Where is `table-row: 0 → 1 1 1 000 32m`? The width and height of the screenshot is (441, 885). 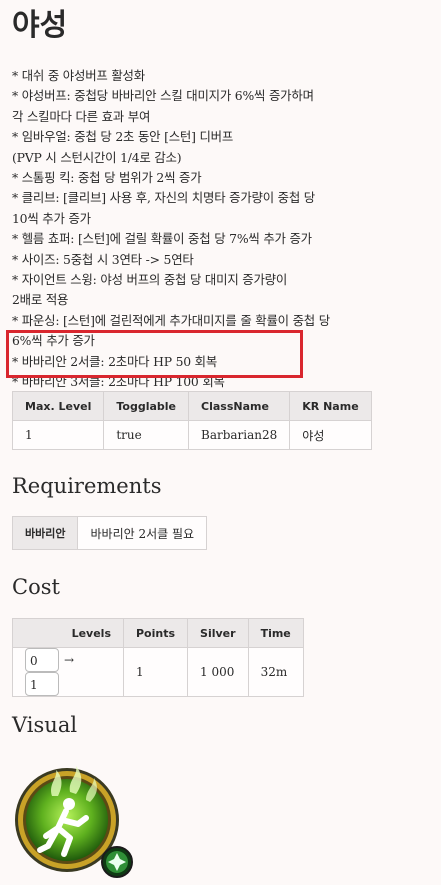
table-row: 0 → 1 1 1 000 32m is located at coordinates (158, 672).